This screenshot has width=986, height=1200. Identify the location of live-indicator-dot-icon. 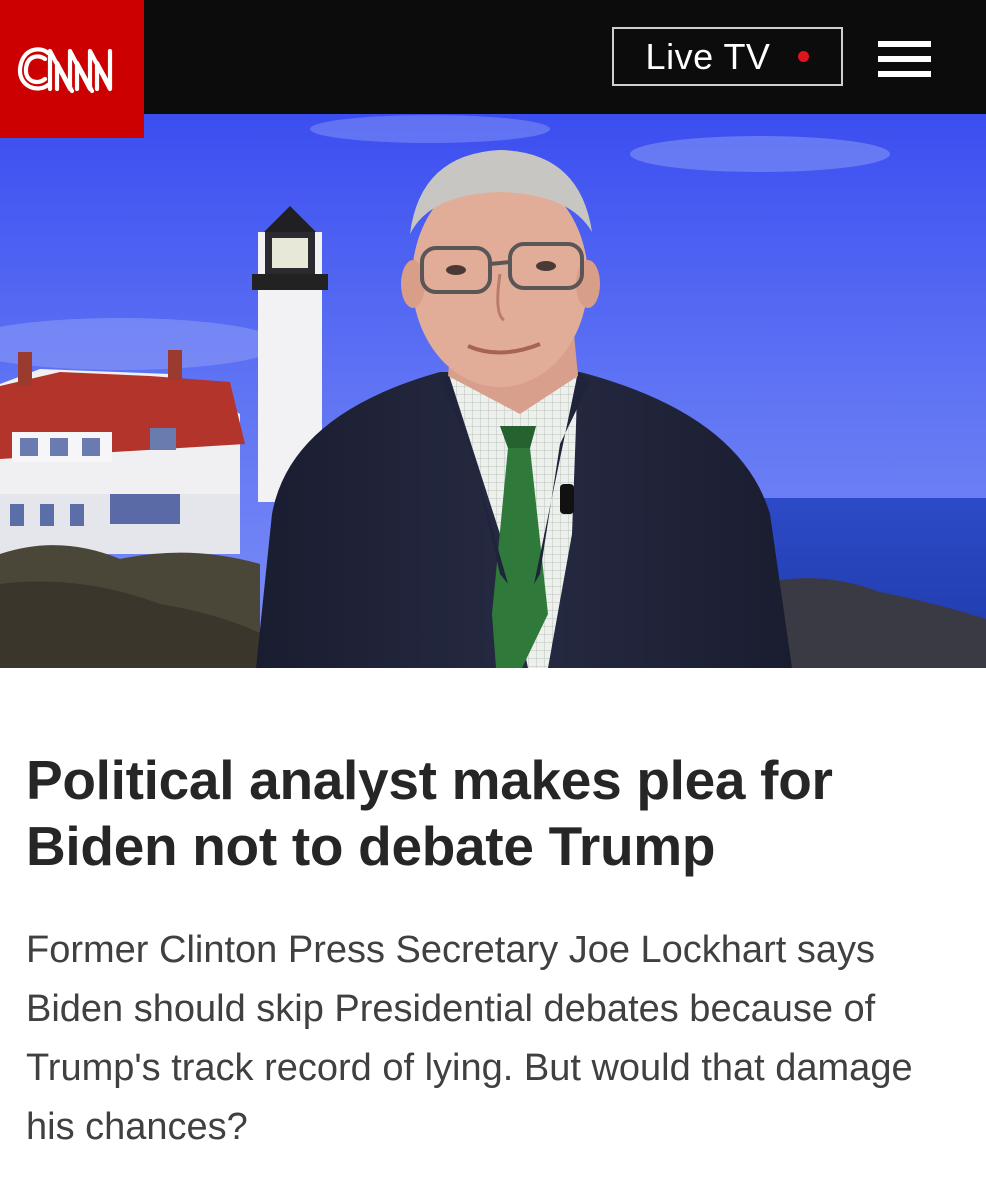
(804, 56).